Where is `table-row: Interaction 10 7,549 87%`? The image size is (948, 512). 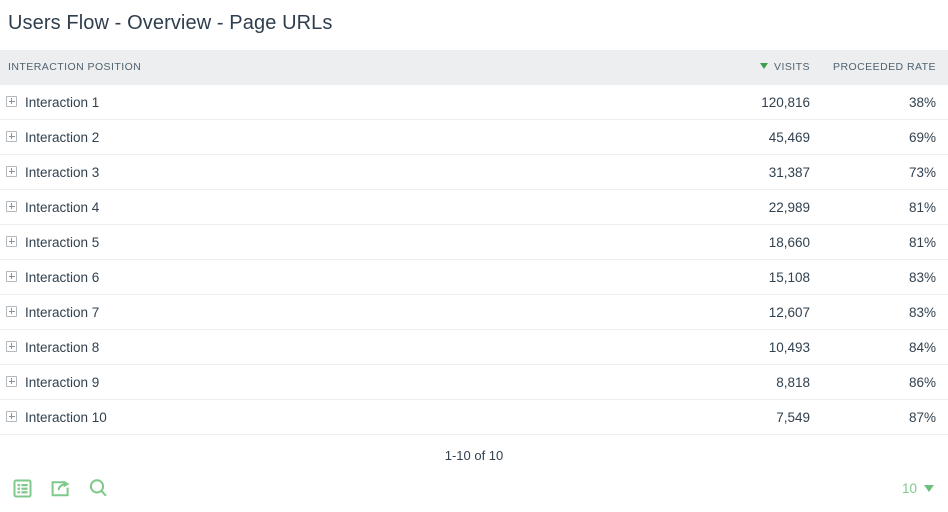
table-row: Interaction 10 7,549 87% is located at coordinates (474, 417).